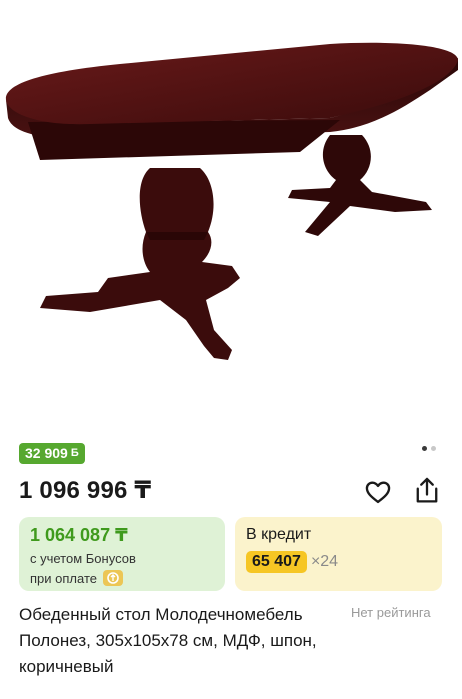  What do you see at coordinates (74, 453) in the screenshot?
I see `bonus-coin-icon: Б` at bounding box center [74, 453].